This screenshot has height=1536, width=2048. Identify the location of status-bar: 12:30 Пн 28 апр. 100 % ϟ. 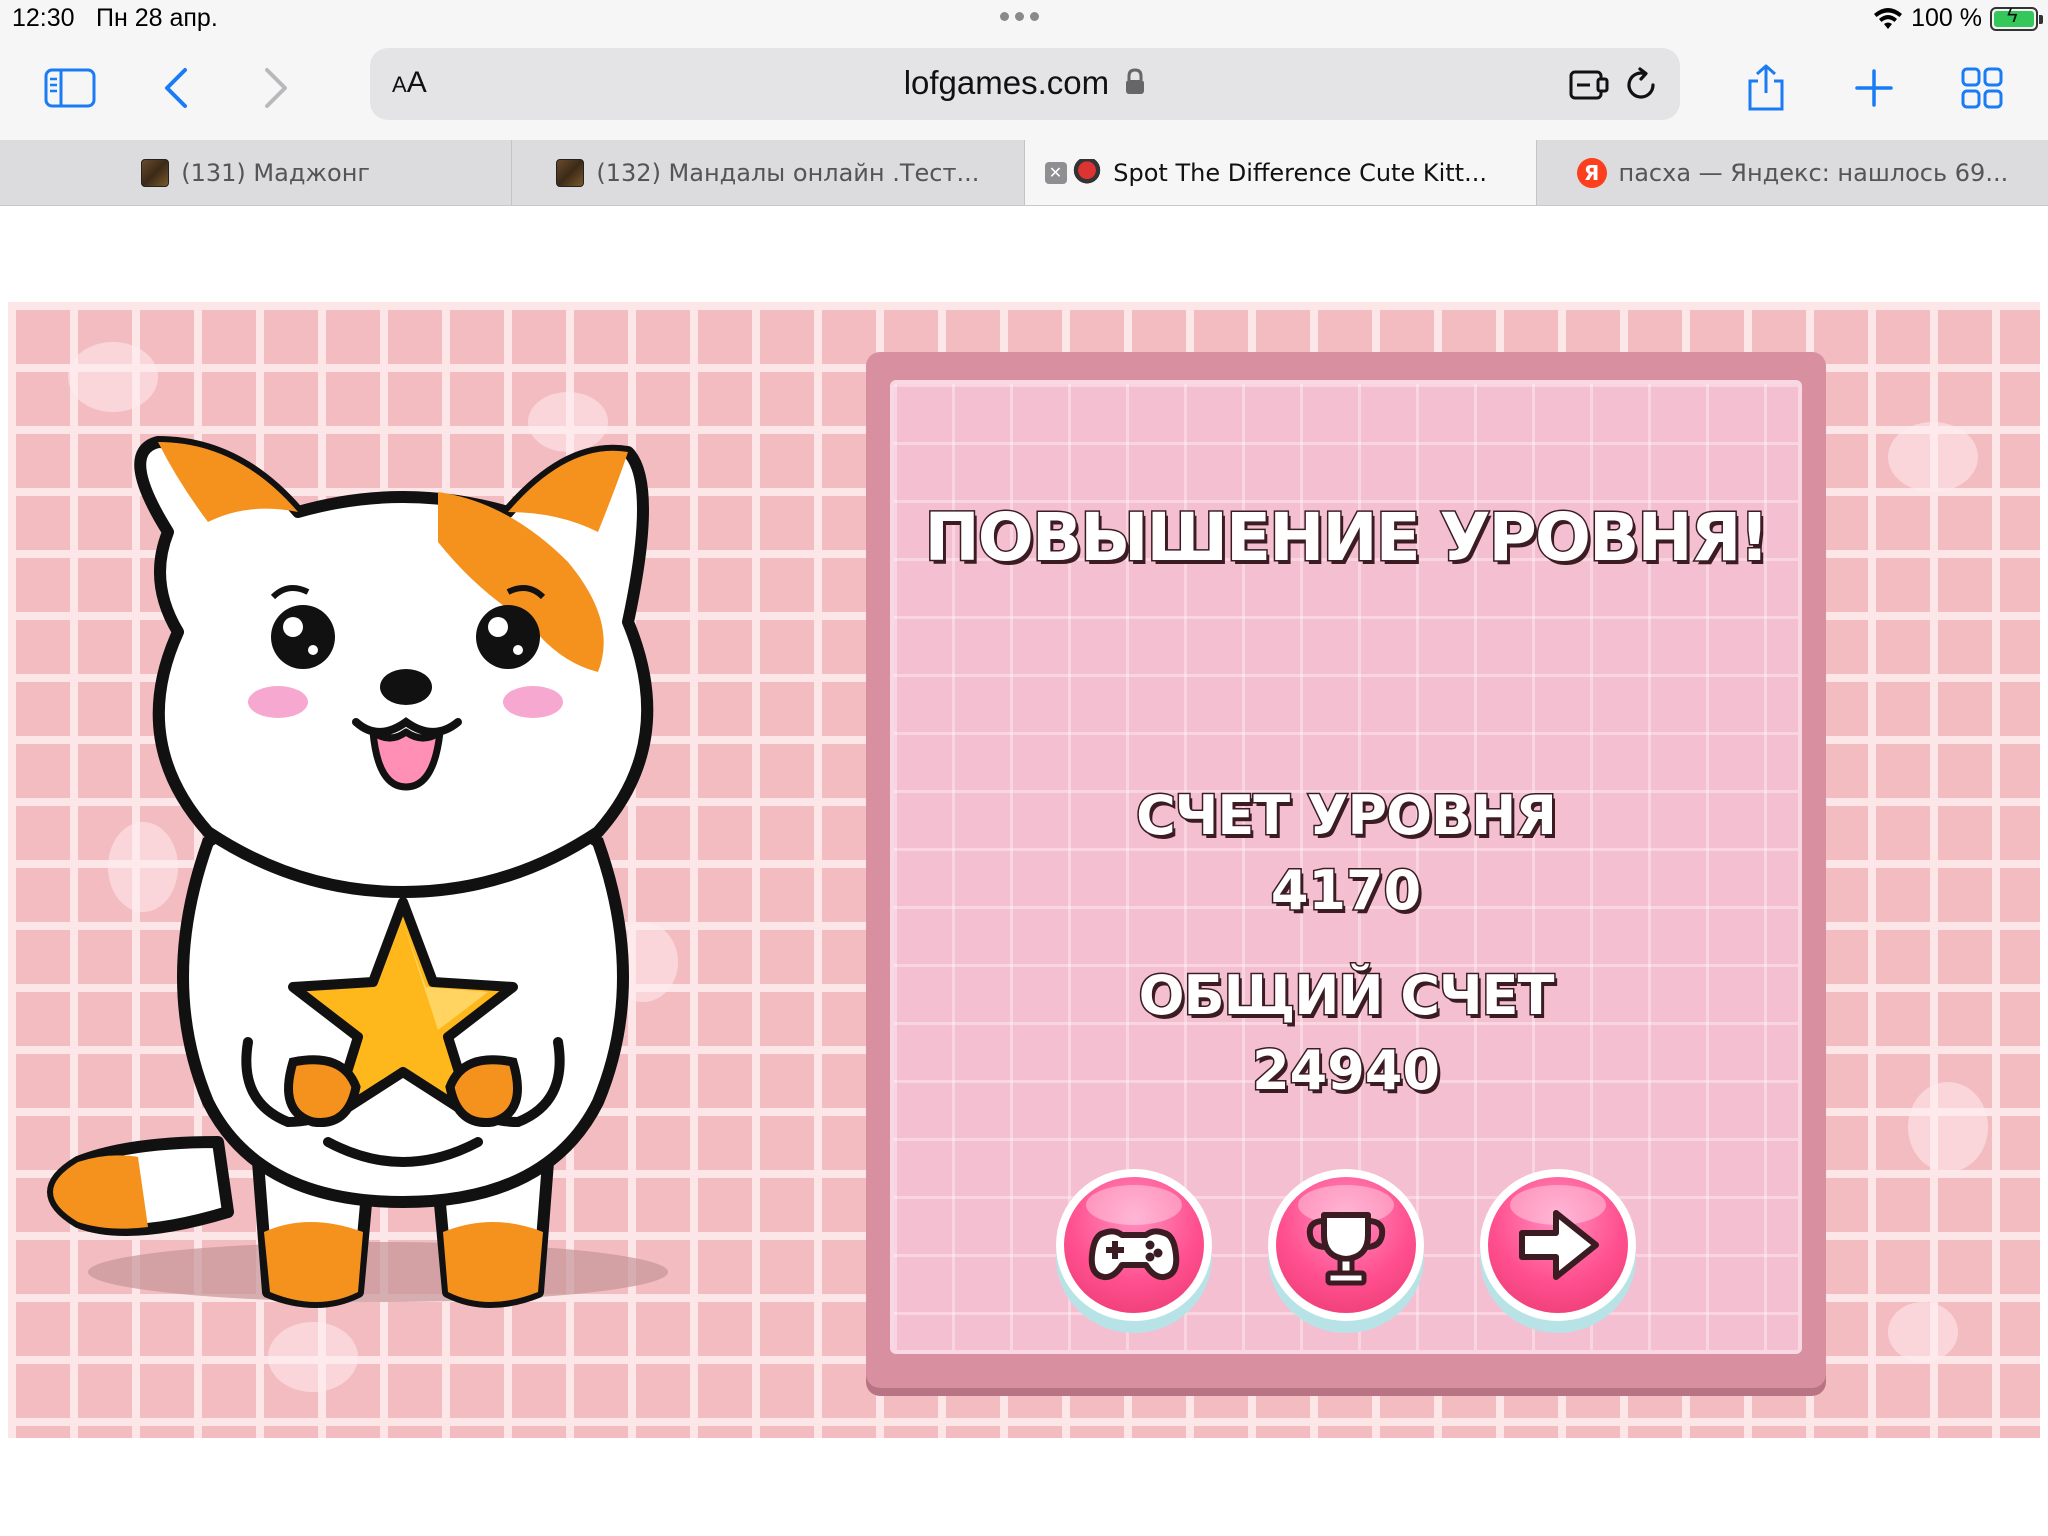
(1024, 20).